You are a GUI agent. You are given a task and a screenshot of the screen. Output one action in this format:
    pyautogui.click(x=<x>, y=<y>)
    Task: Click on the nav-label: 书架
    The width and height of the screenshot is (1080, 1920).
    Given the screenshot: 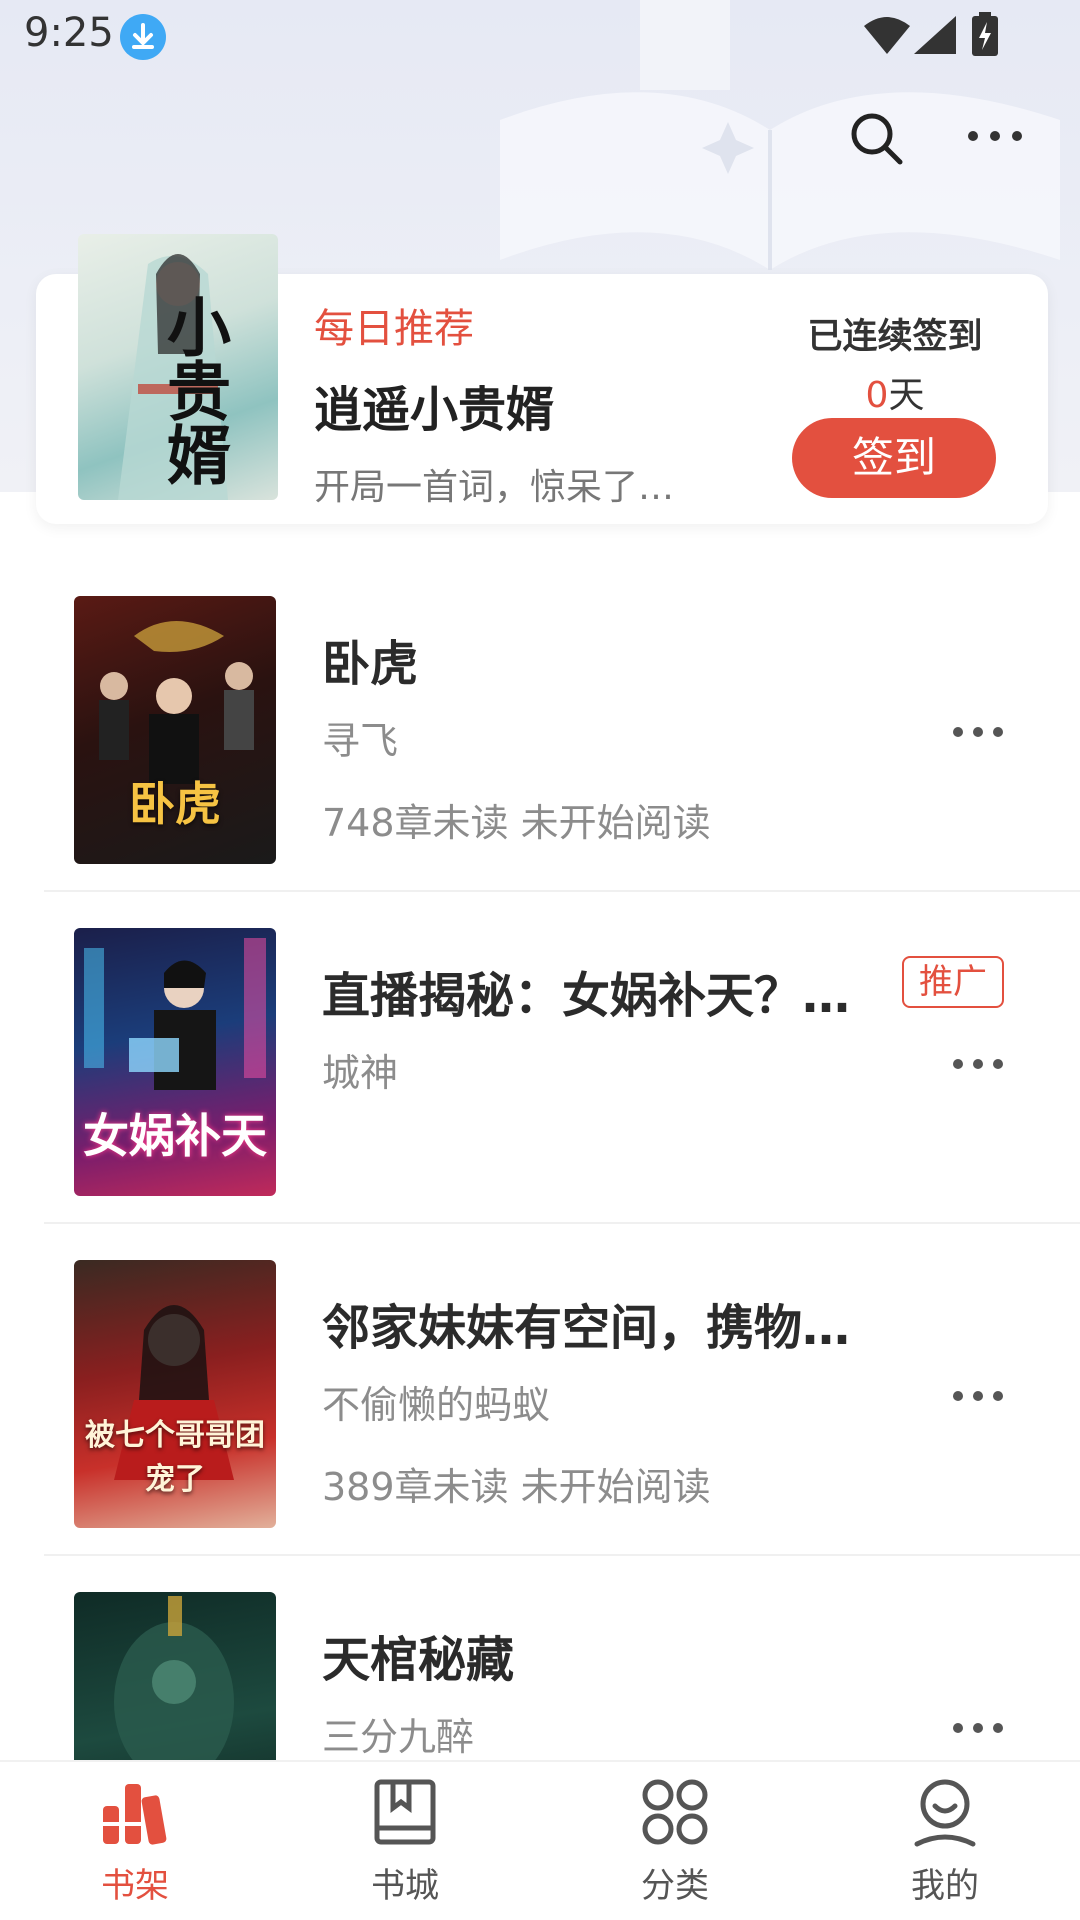 What is the action you would take?
    pyautogui.click(x=135, y=1886)
    